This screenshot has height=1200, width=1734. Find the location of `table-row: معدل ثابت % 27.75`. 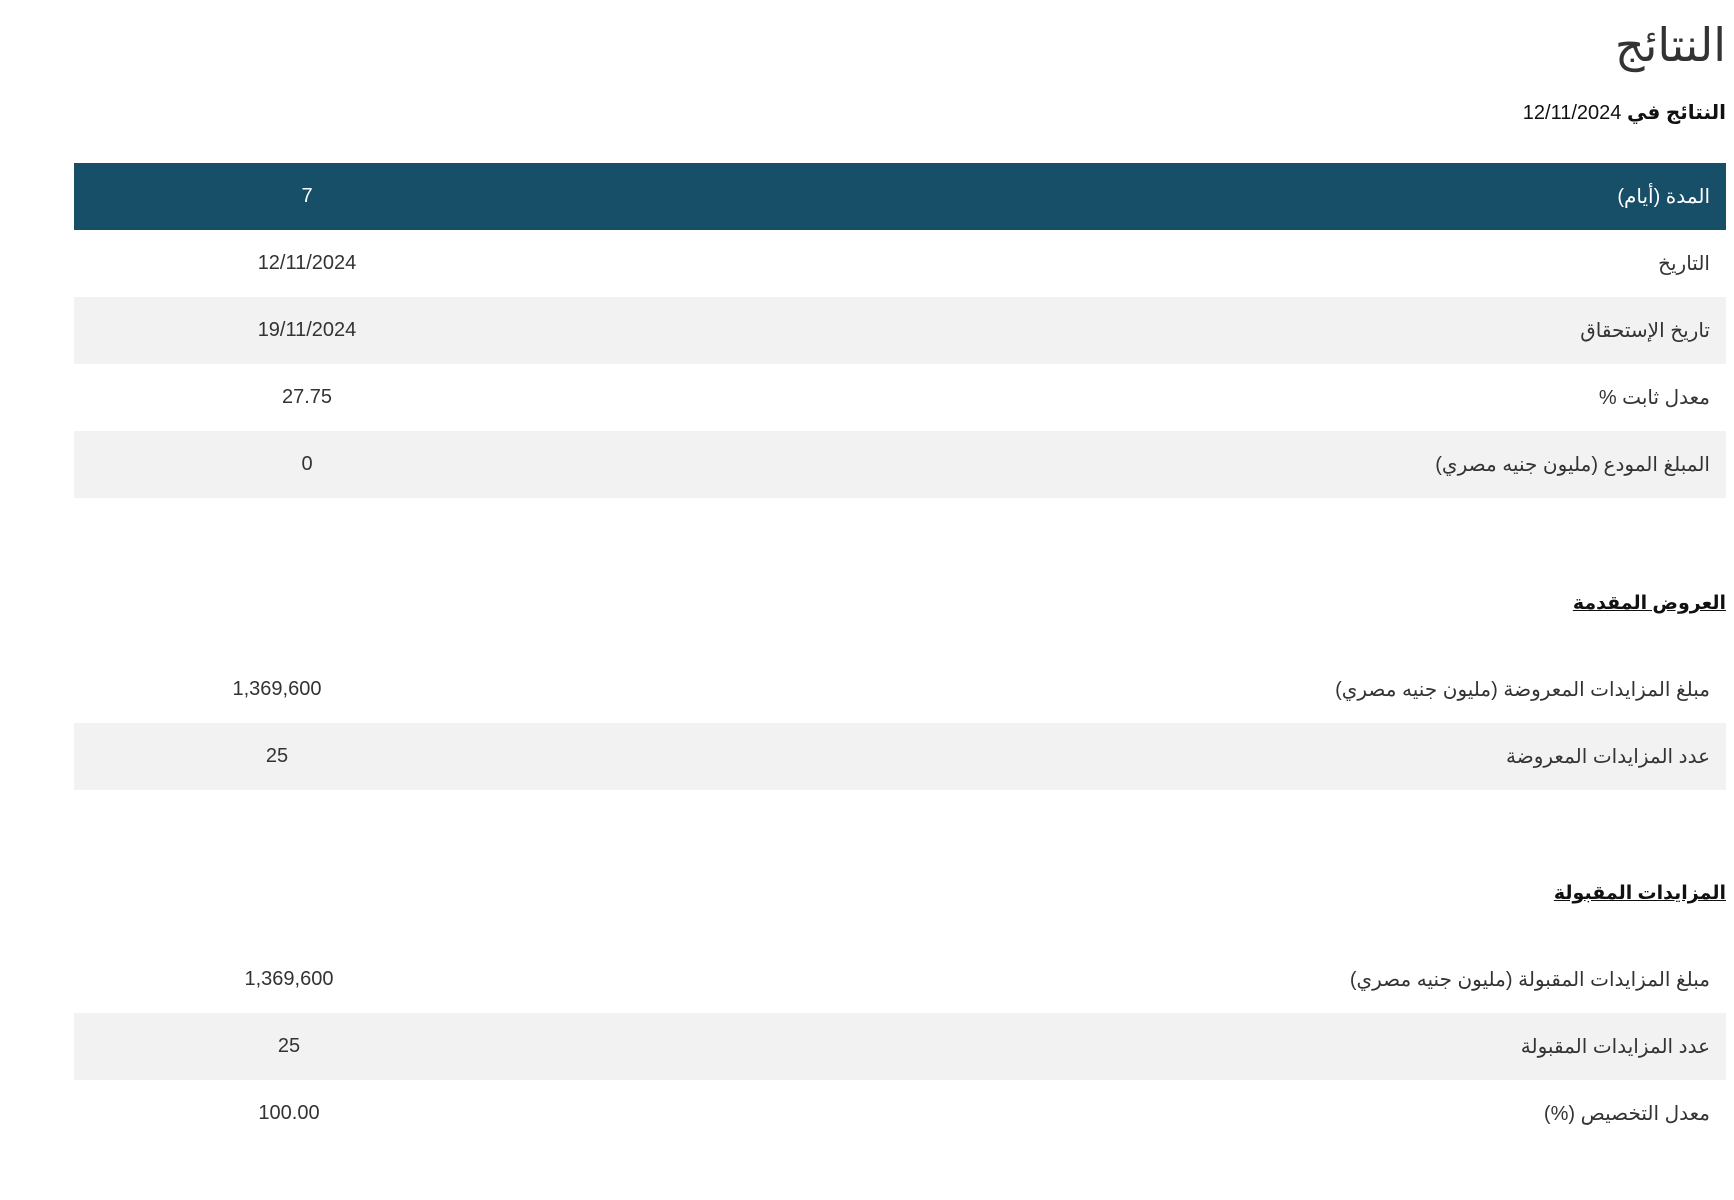

table-row: معدل ثابت % 27.75 is located at coordinates (900, 397).